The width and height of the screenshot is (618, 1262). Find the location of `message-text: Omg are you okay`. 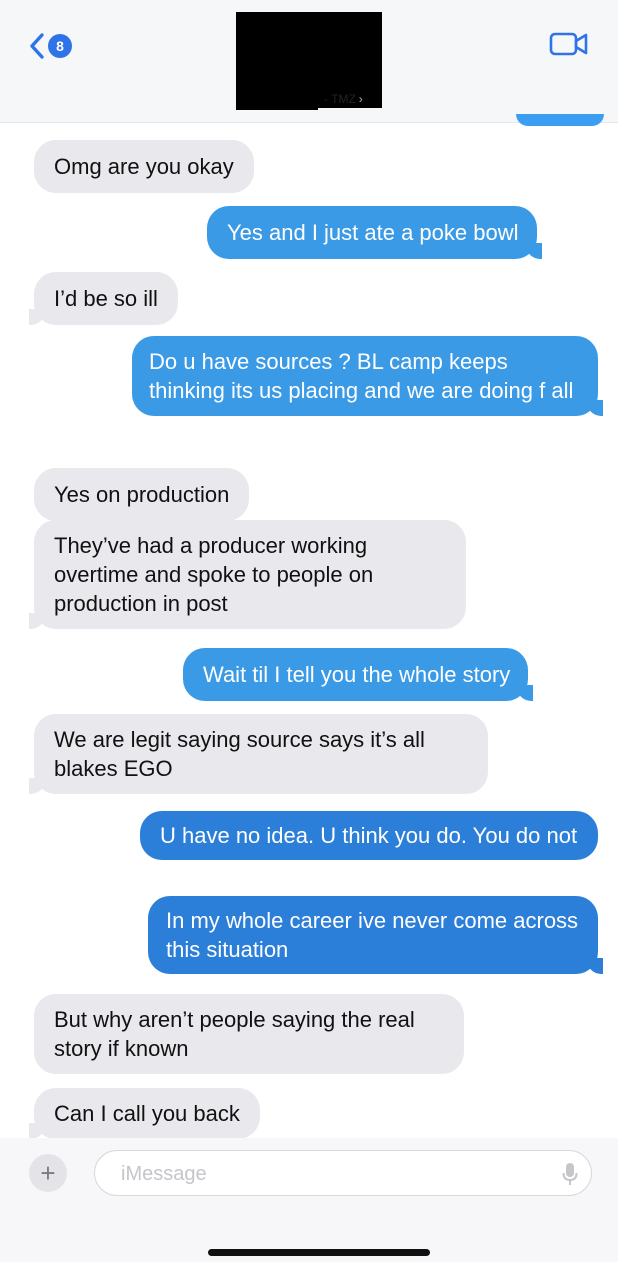

message-text: Omg are you okay is located at coordinates (144, 166).